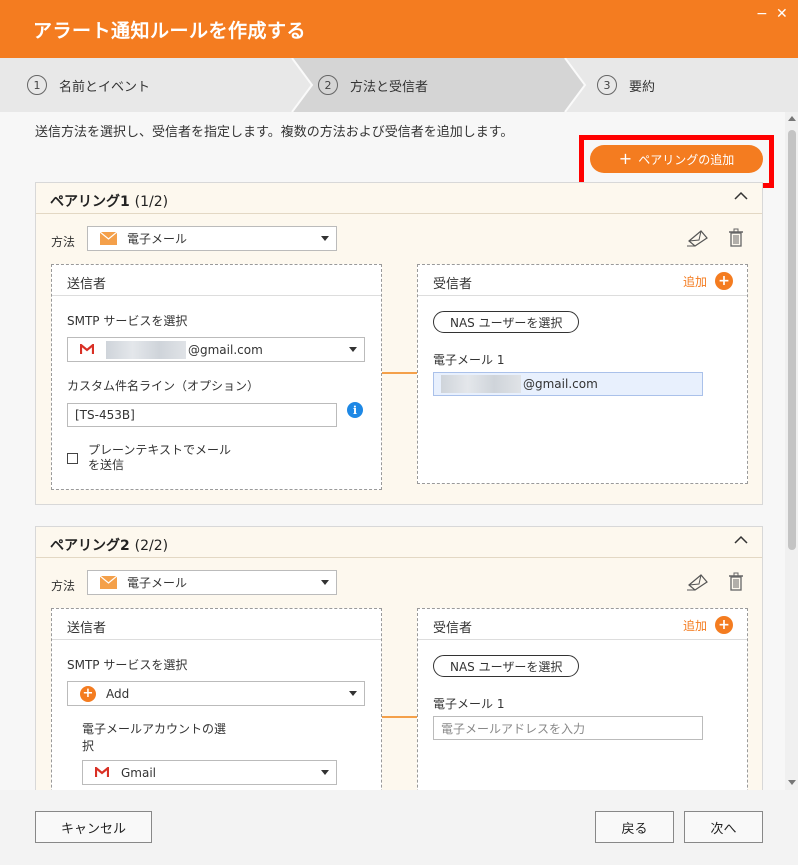 This screenshot has height=865, width=798. I want to click on scroll-up-arrow, so click(792, 118).